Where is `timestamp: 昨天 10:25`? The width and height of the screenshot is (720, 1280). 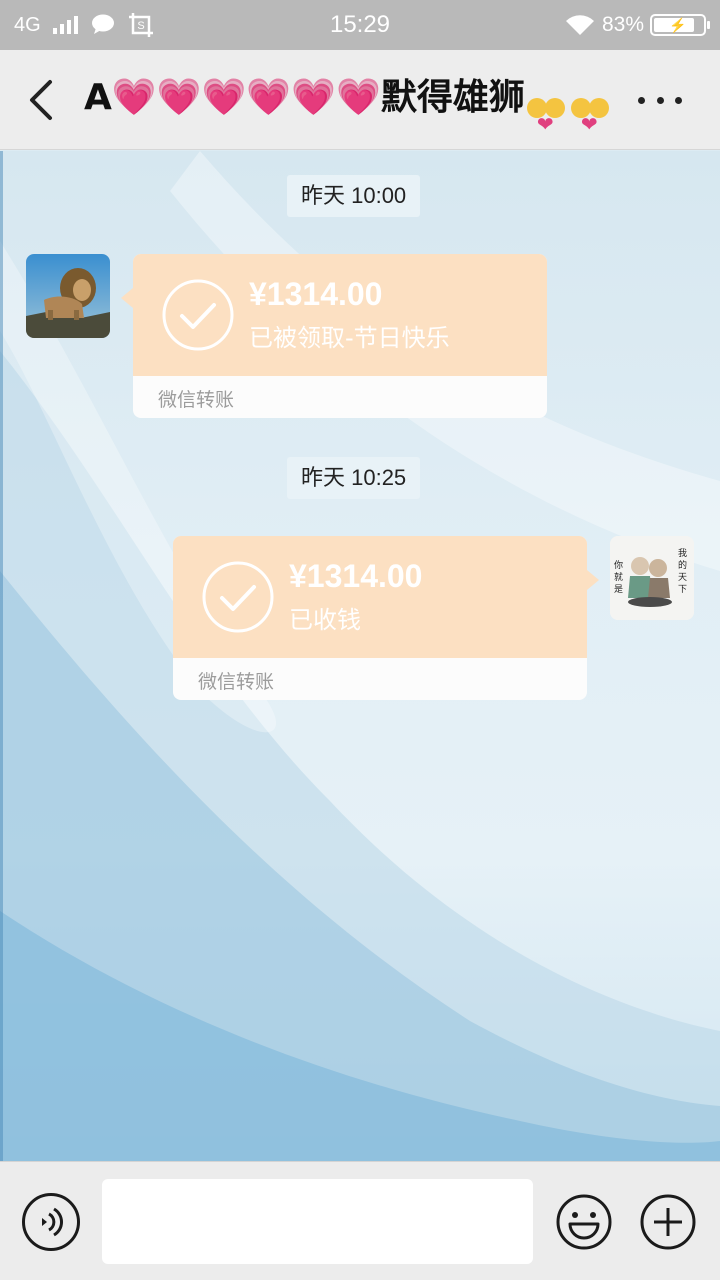 timestamp: 昨天 10:25 is located at coordinates (354, 478).